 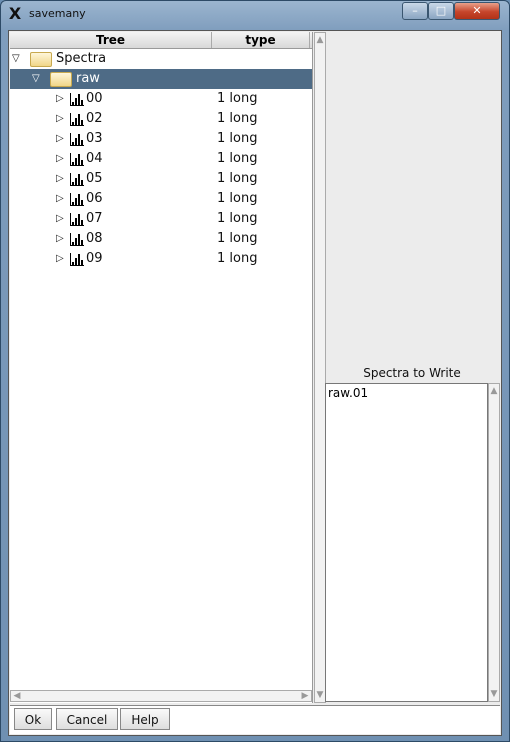 I want to click on tree-item-spectrum: ▷ 05 1 long, so click(x=161, y=179).